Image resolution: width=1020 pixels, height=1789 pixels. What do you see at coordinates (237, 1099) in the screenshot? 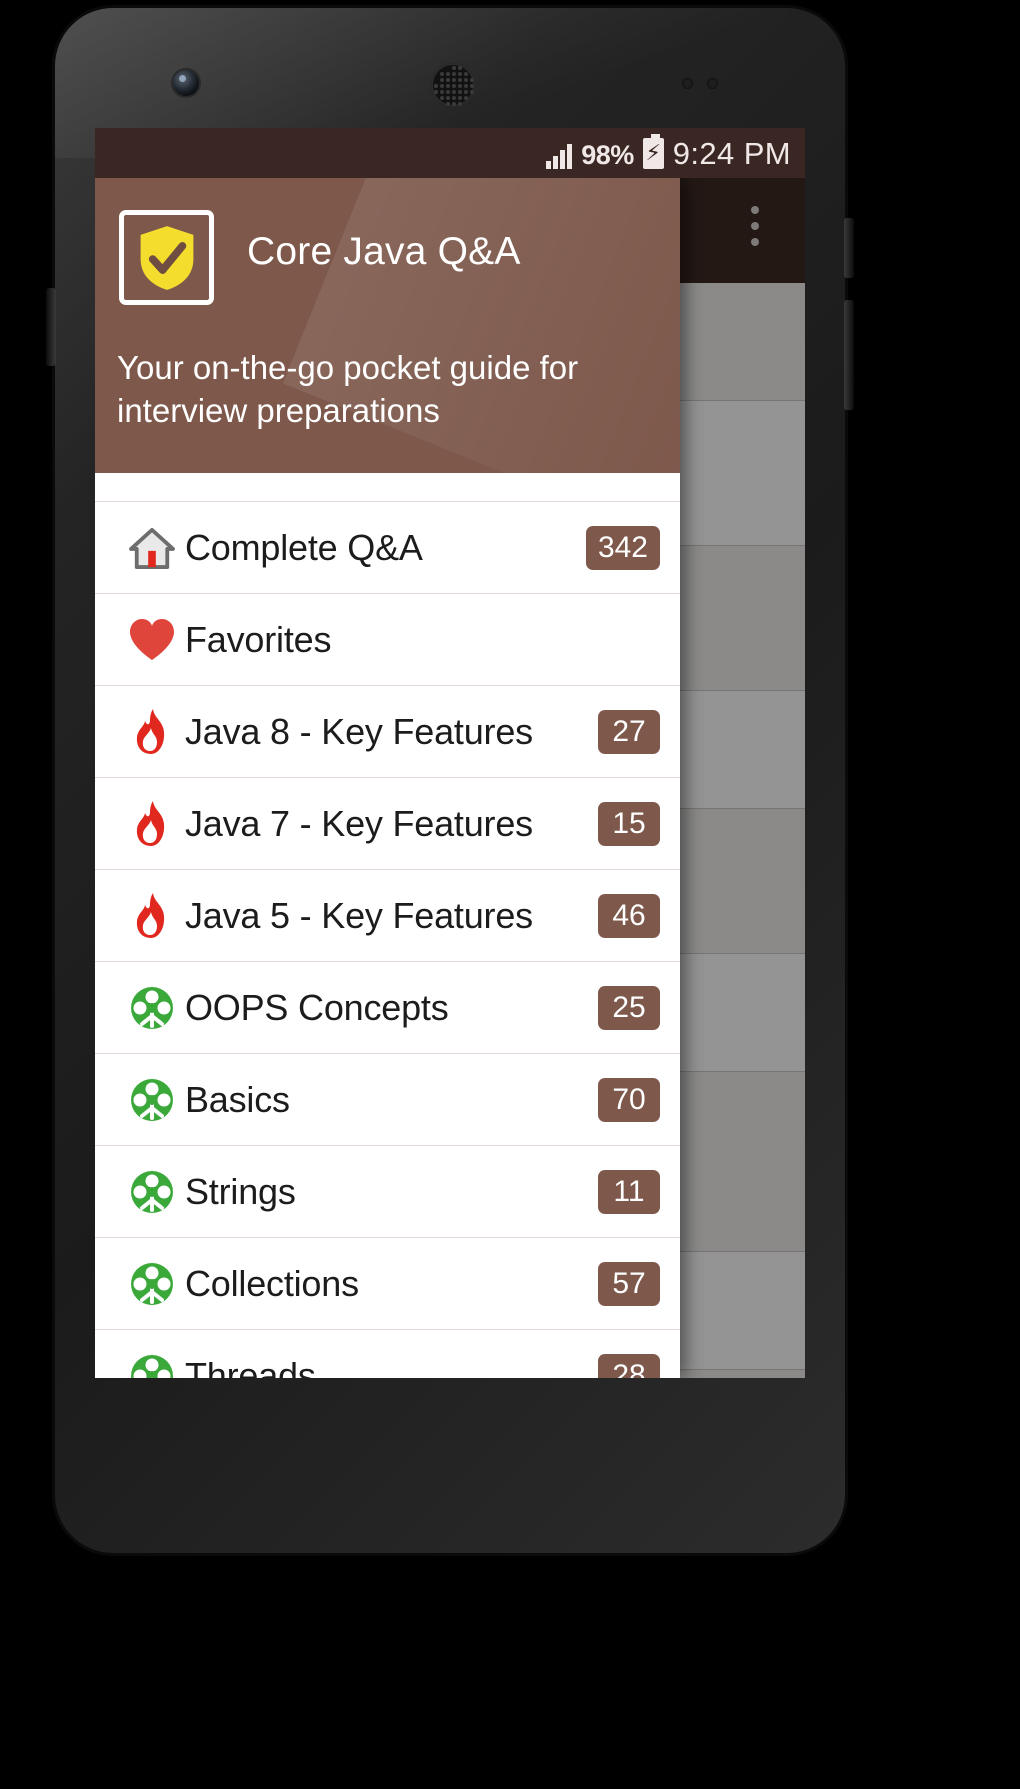
I see `drawer-item-label: Basics` at bounding box center [237, 1099].